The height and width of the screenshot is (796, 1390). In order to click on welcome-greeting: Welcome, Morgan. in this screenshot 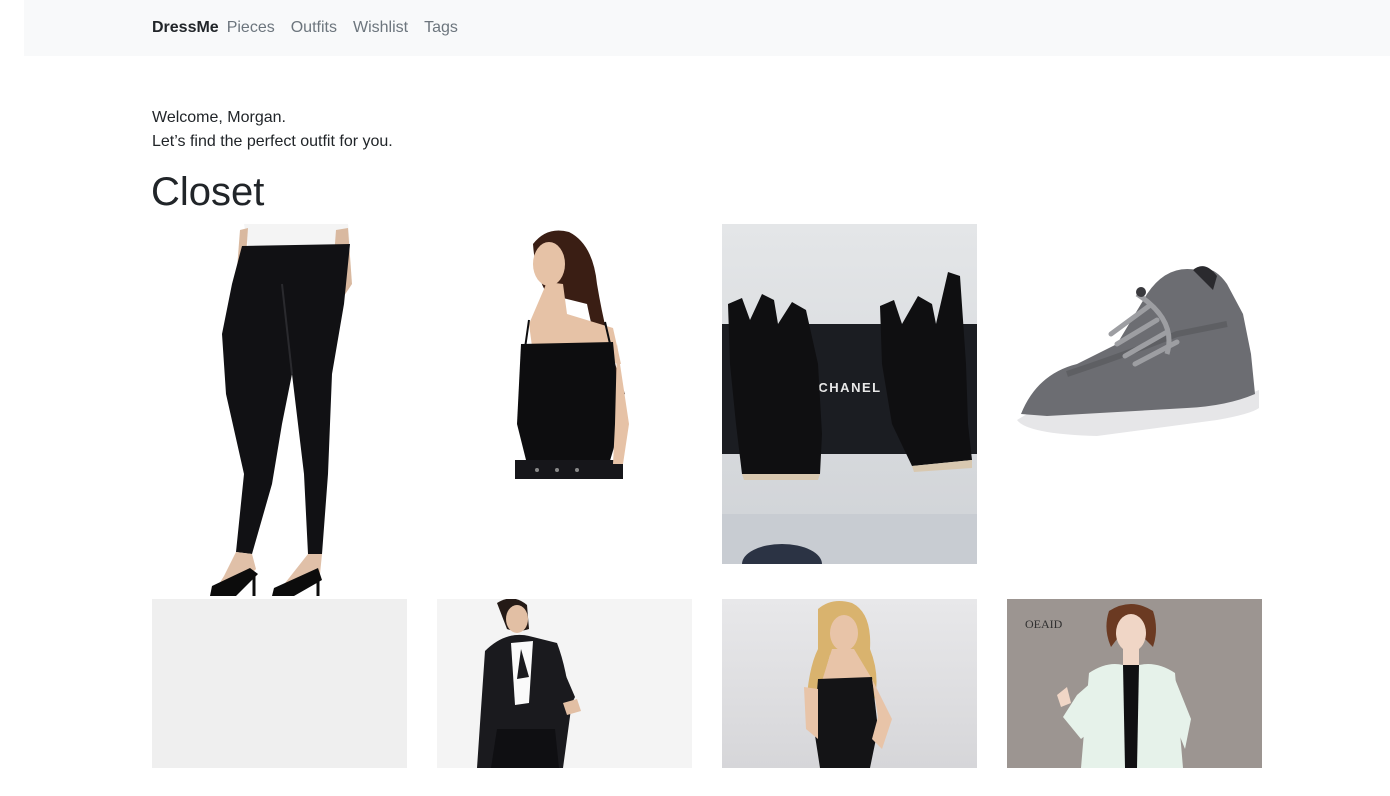, I will do `click(219, 117)`.